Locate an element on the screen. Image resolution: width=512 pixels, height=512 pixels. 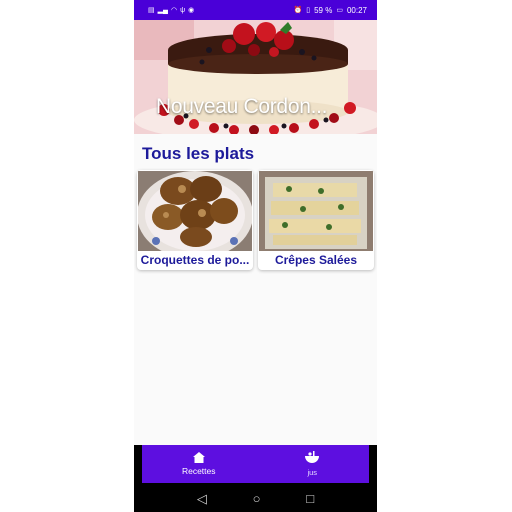
vibrate-icon: ▯ is located at coordinates (308, 10).